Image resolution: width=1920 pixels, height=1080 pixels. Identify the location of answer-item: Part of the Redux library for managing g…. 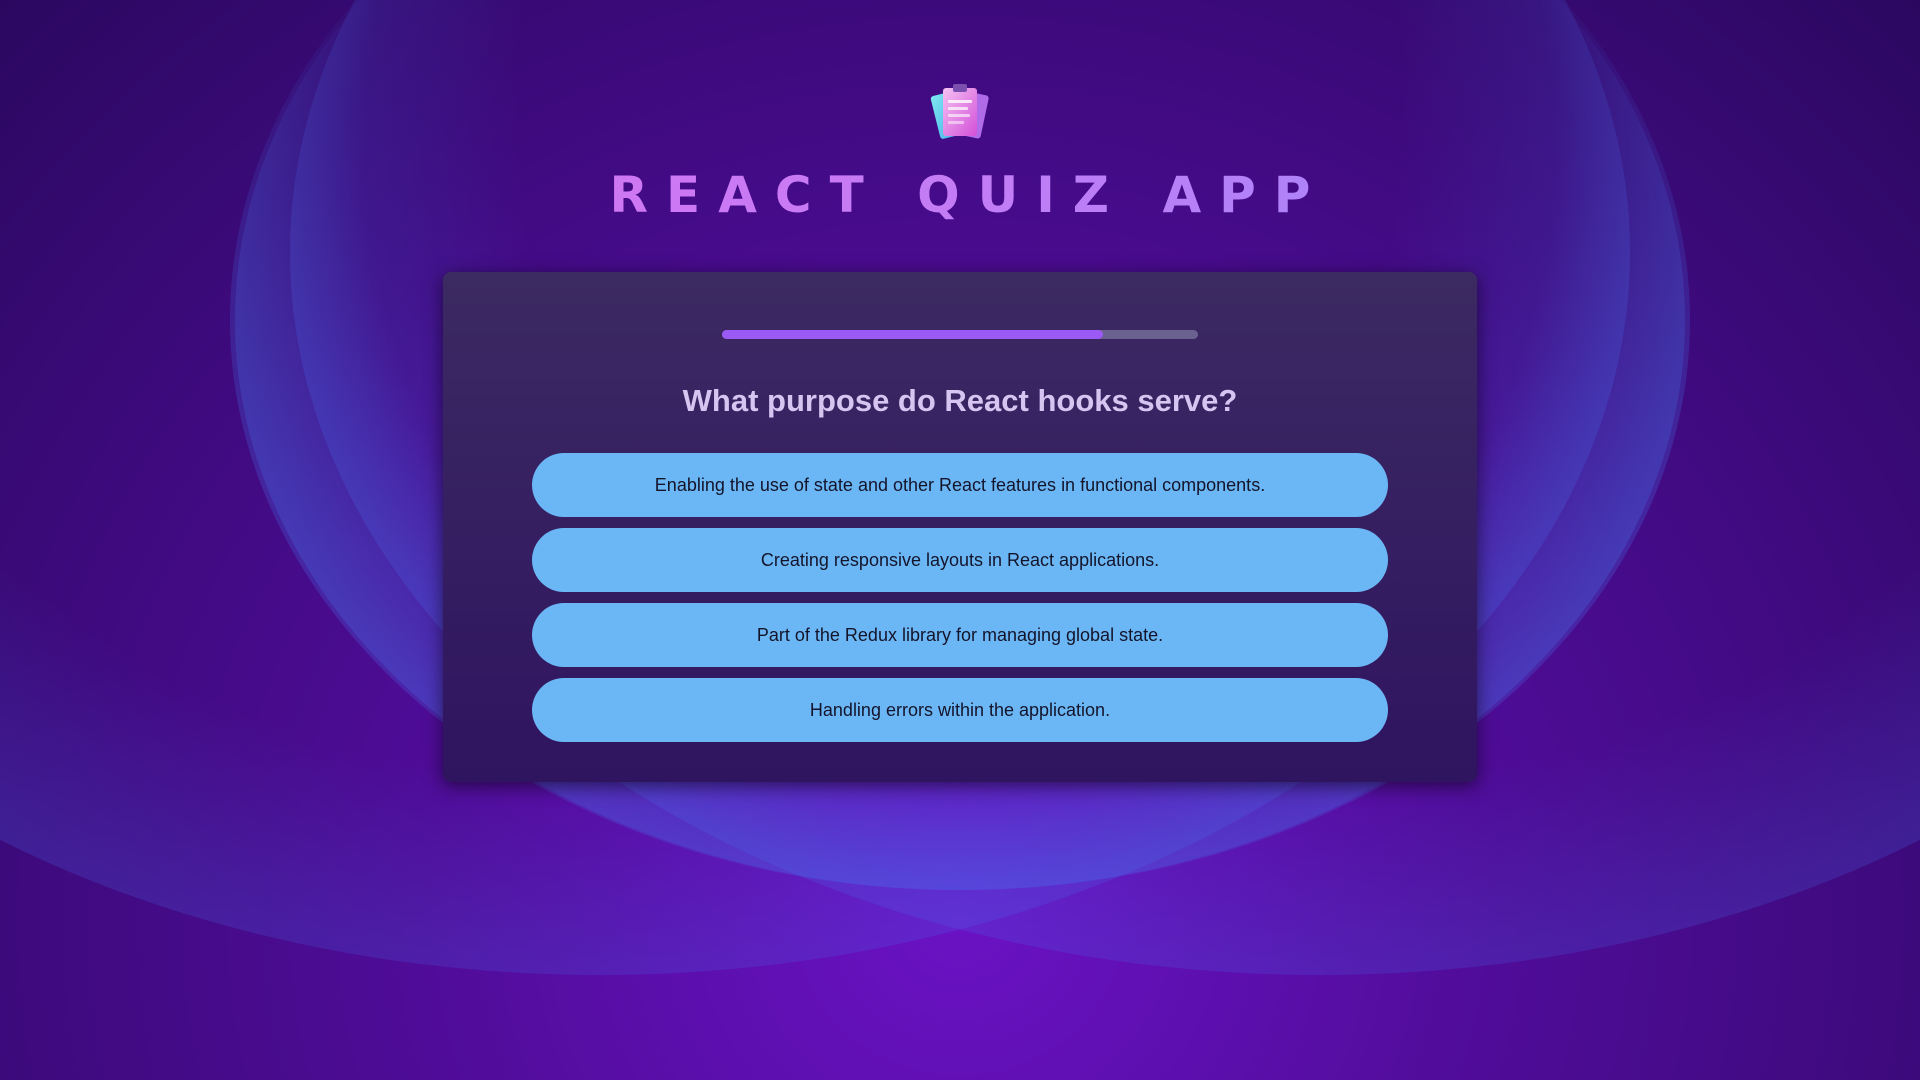
(960, 635).